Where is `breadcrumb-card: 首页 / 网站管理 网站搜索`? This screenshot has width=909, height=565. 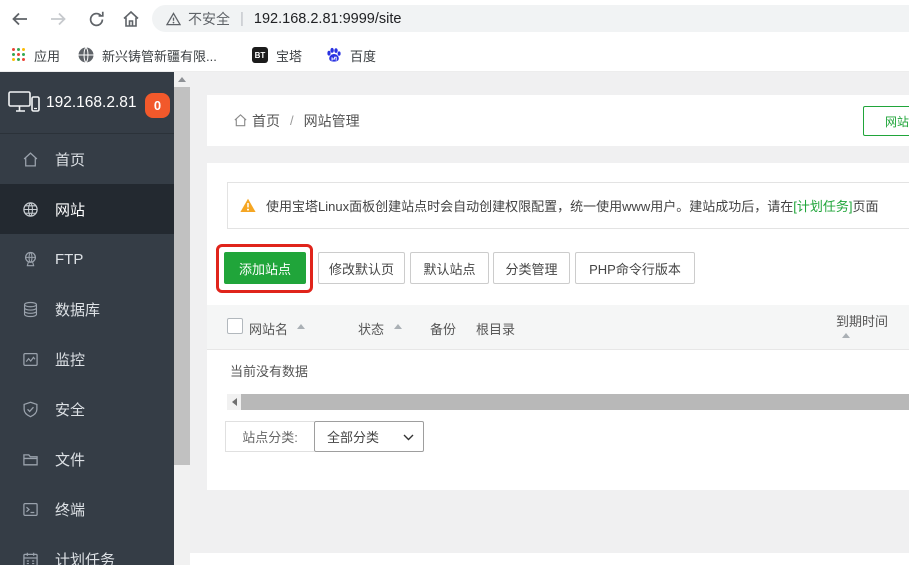 breadcrumb-card: 首页 / 网站管理 网站搜索 is located at coordinates (558, 120).